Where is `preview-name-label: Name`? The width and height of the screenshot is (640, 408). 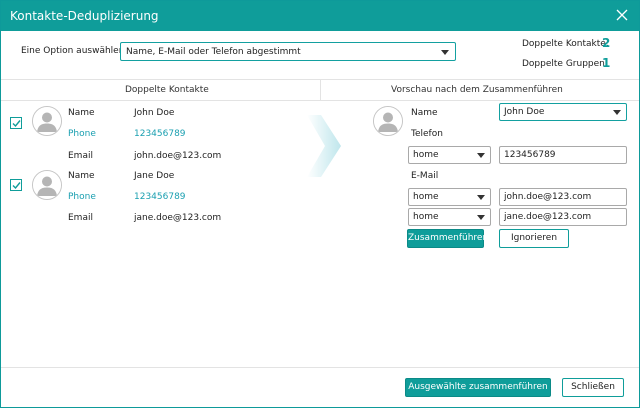
preview-name-label: Name is located at coordinates (424, 113).